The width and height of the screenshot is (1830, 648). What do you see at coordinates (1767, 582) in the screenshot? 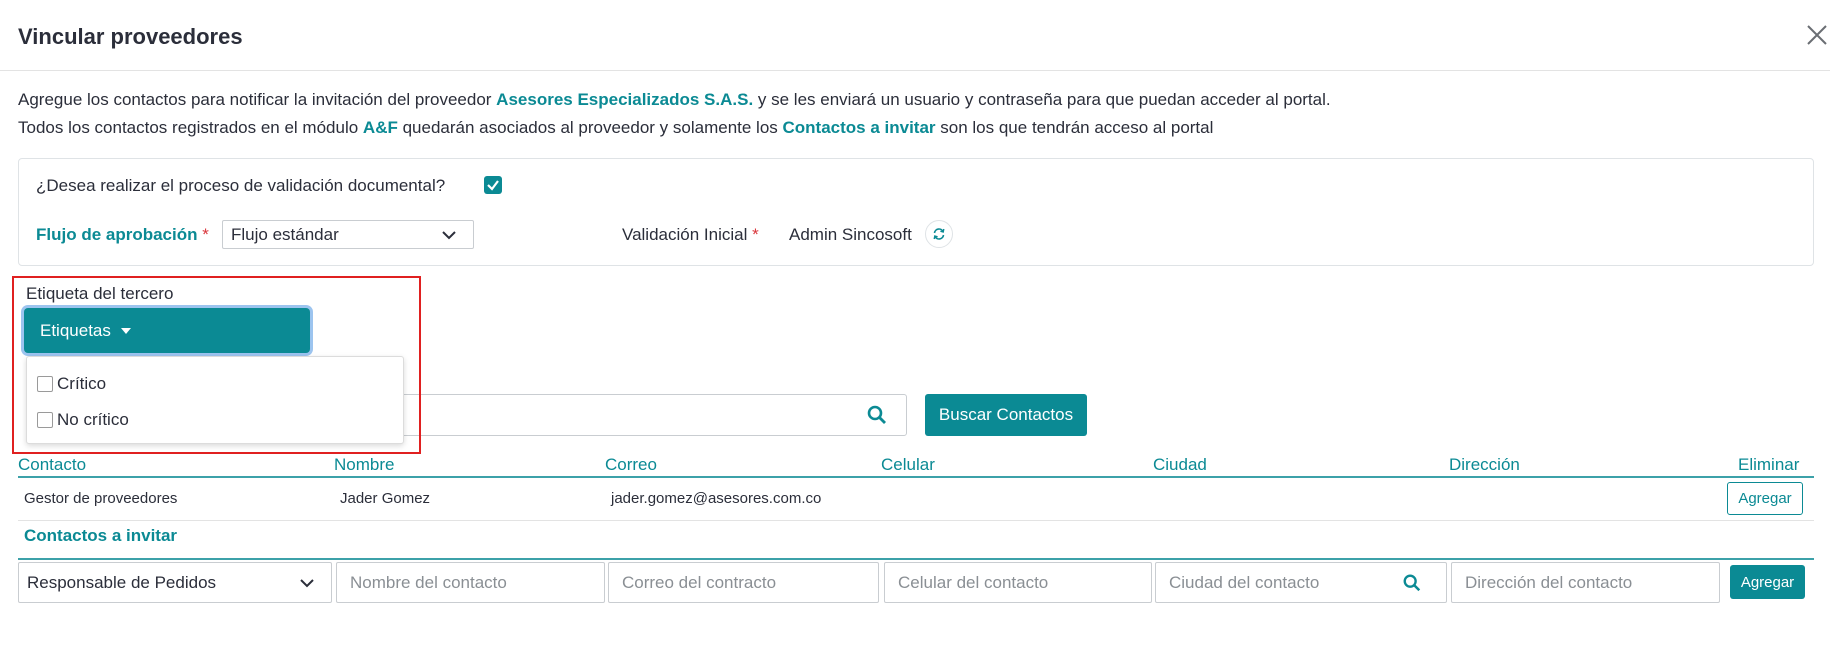
I see `add-contact-button: Agregar` at bounding box center [1767, 582].